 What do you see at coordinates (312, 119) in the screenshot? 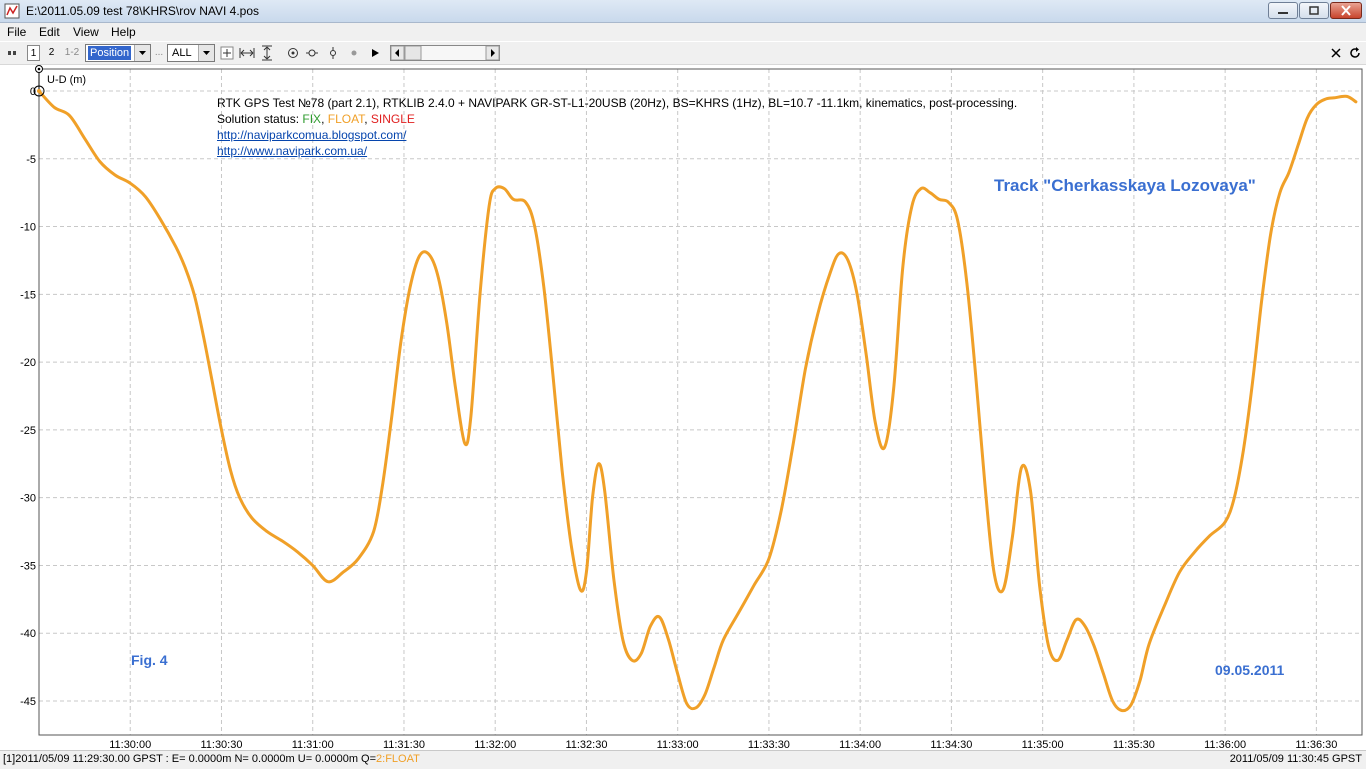
I see `status-fix: FIX` at bounding box center [312, 119].